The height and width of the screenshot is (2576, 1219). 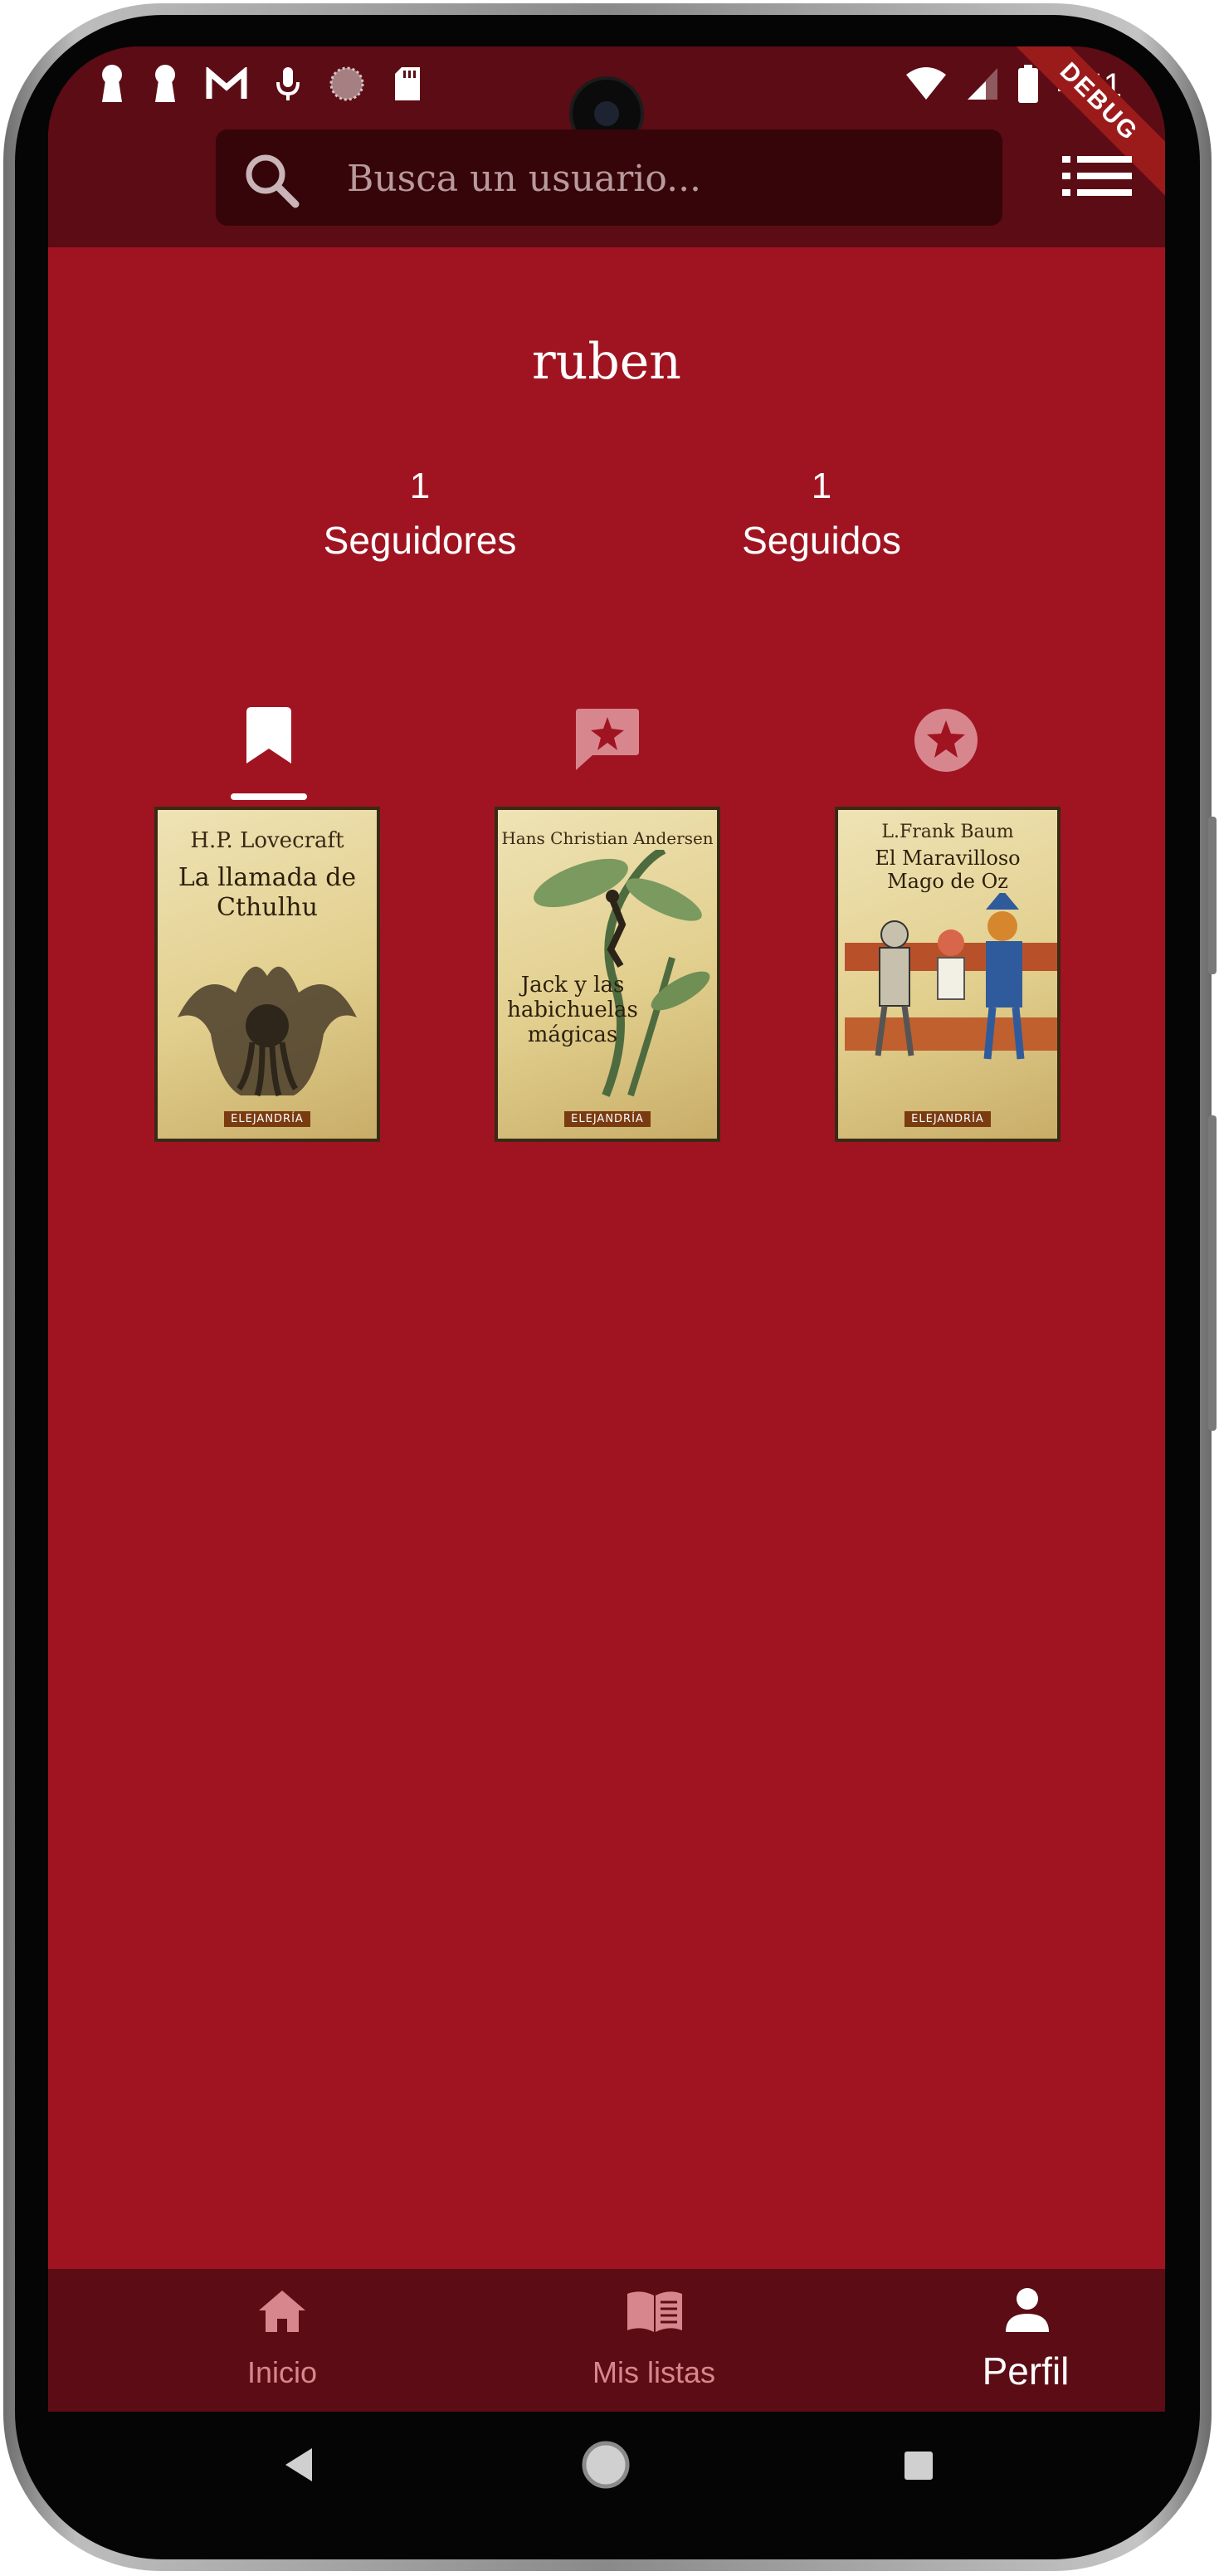 What do you see at coordinates (268, 1031) in the screenshot?
I see `cthulhu-illustration` at bounding box center [268, 1031].